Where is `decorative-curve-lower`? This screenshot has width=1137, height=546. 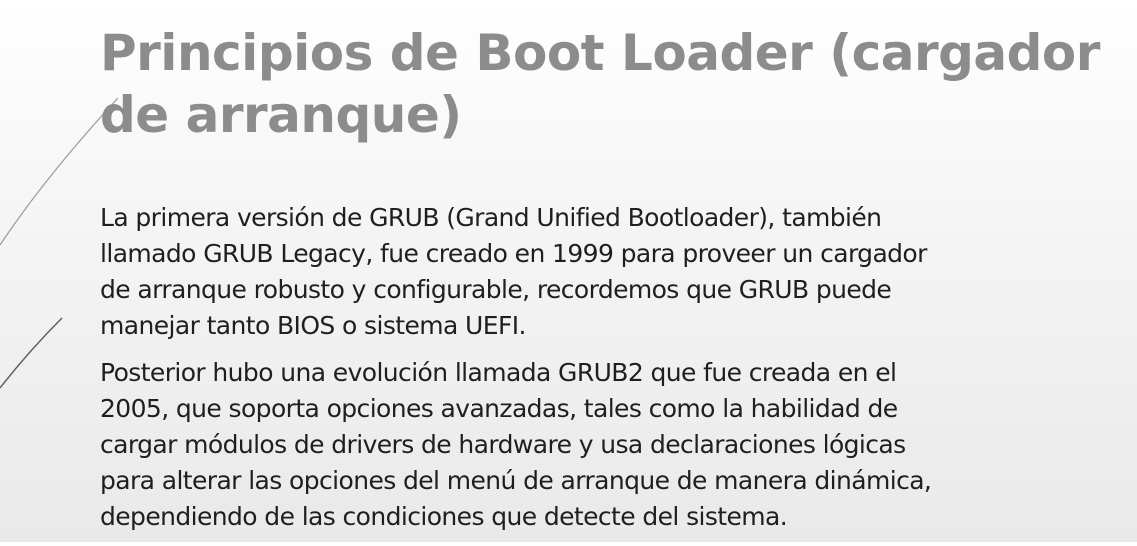 decorative-curve-lower is located at coordinates (31, 353).